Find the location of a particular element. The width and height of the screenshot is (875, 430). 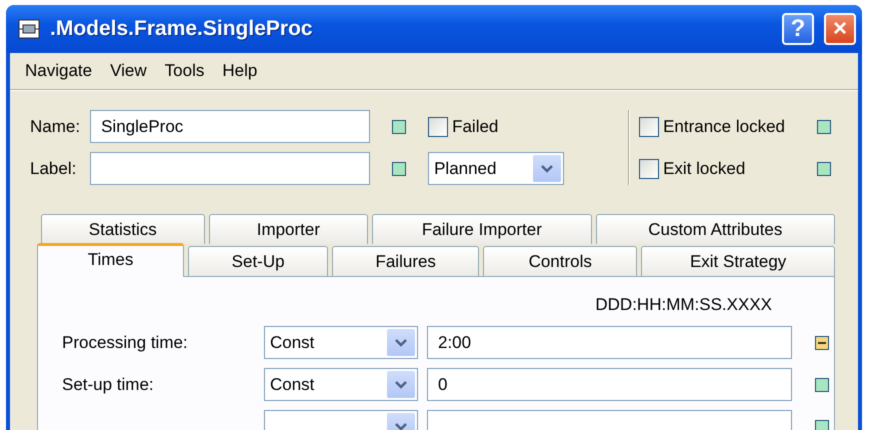

field-label: Label: is located at coordinates (54, 168).